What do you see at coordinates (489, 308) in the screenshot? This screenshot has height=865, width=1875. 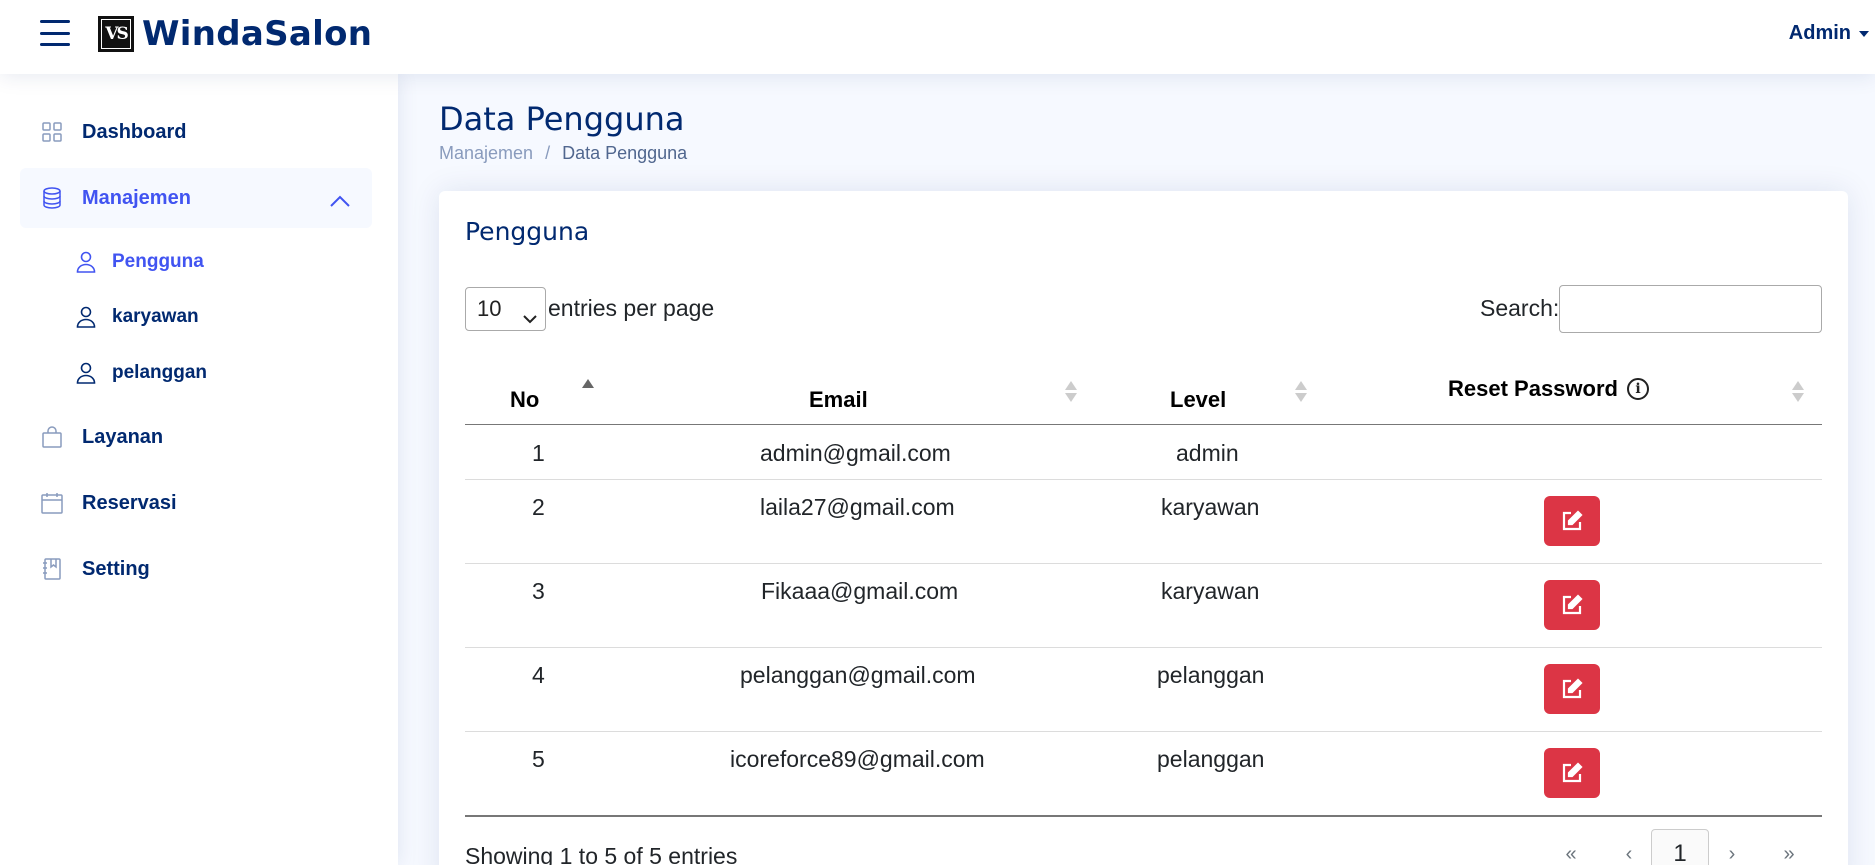 I see `per-page-value: 10` at bounding box center [489, 308].